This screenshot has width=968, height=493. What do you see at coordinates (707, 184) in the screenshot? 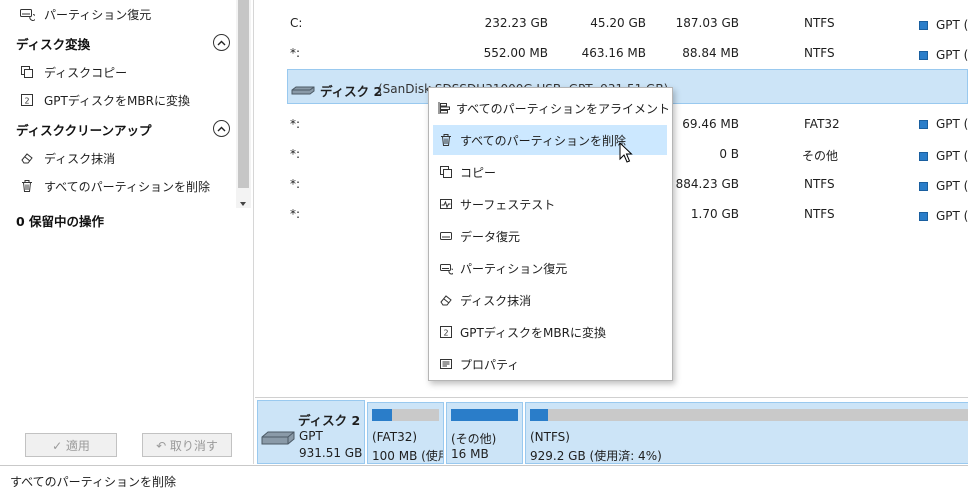
I see `partition-free: 884.23 GB` at bounding box center [707, 184].